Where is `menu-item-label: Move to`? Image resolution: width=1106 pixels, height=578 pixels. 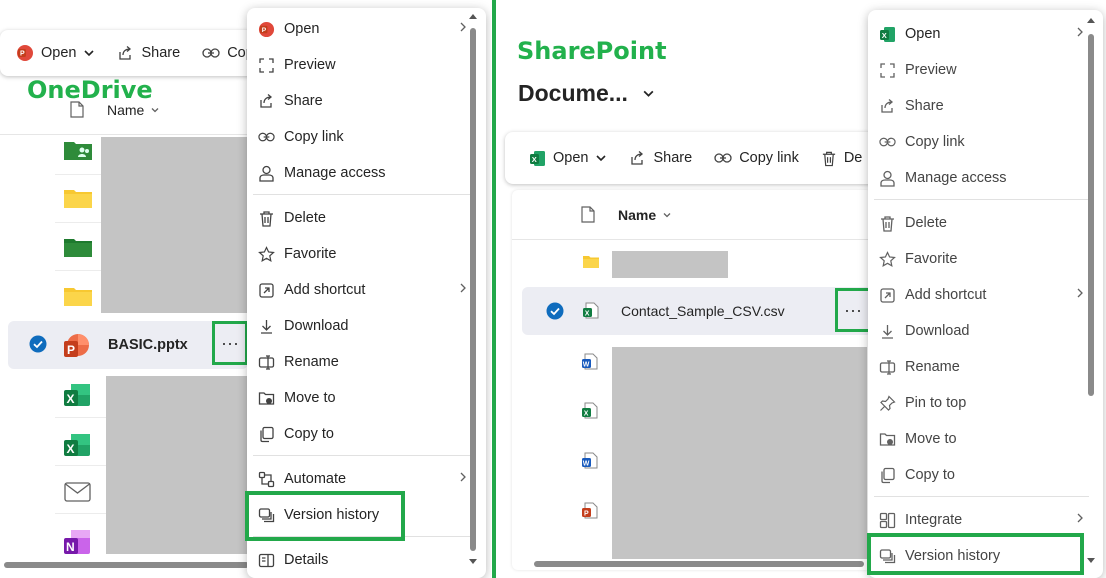 menu-item-label: Move to is located at coordinates (931, 439).